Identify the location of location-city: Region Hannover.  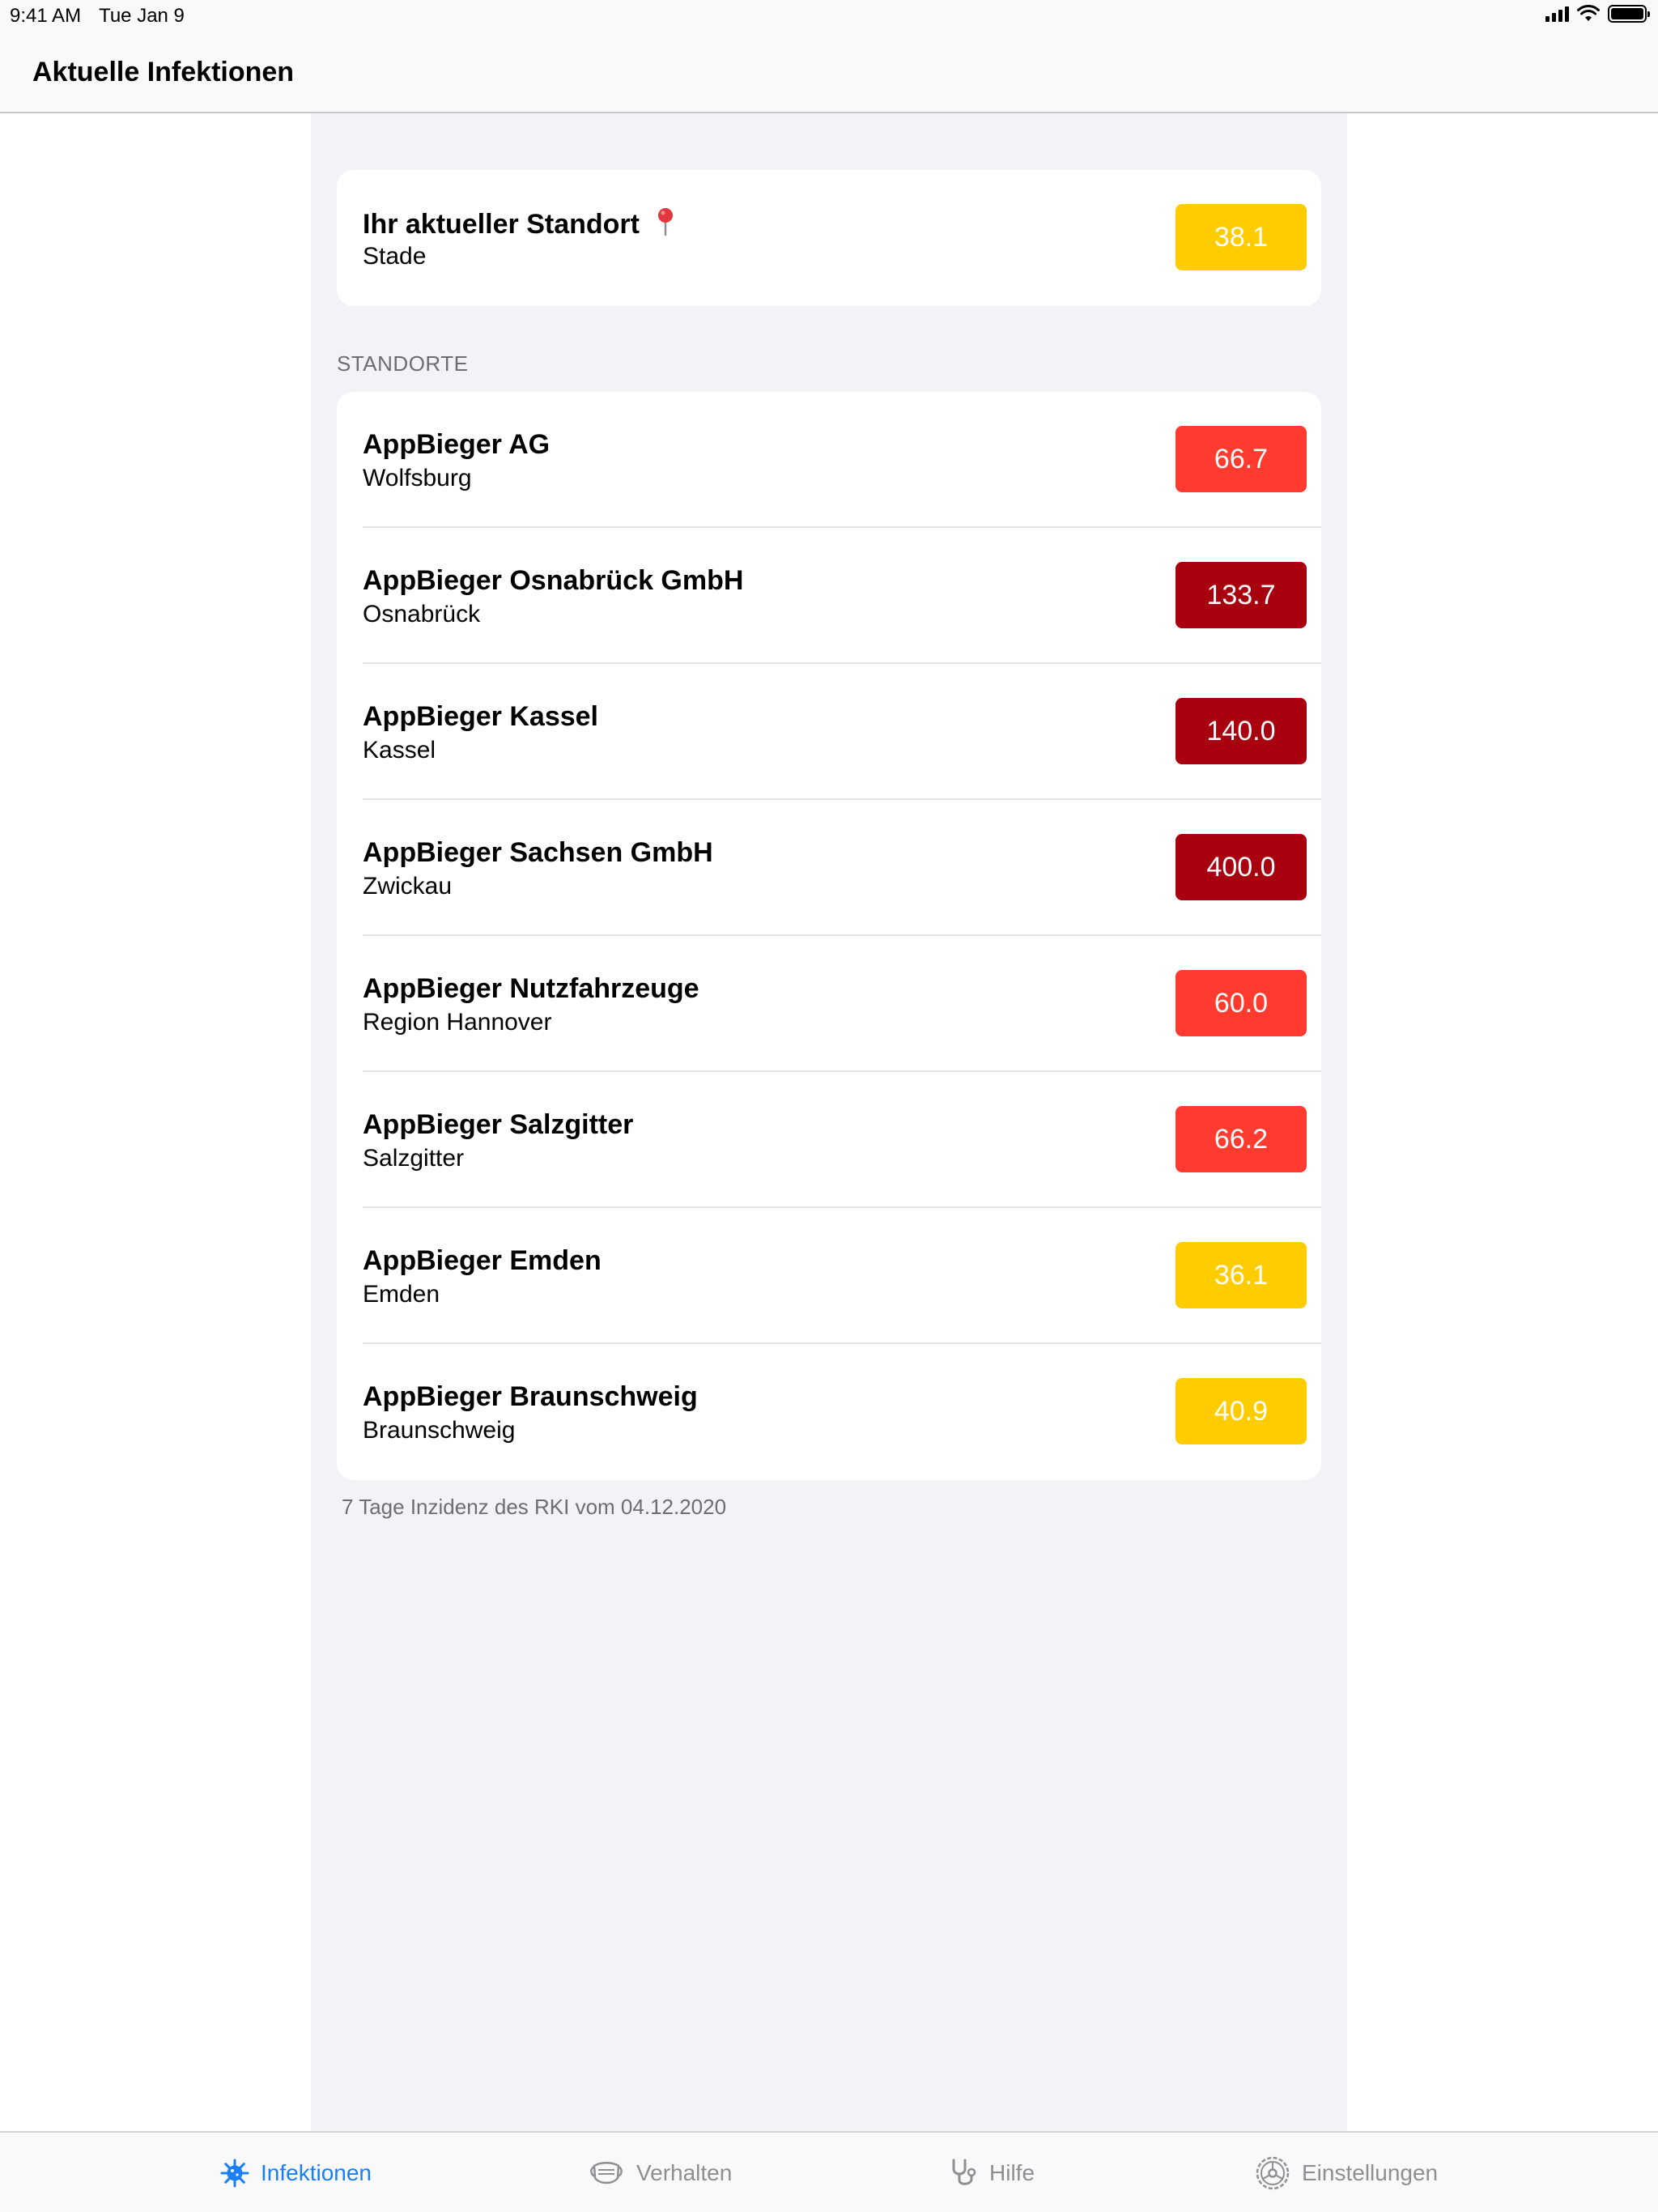
(457, 1023).